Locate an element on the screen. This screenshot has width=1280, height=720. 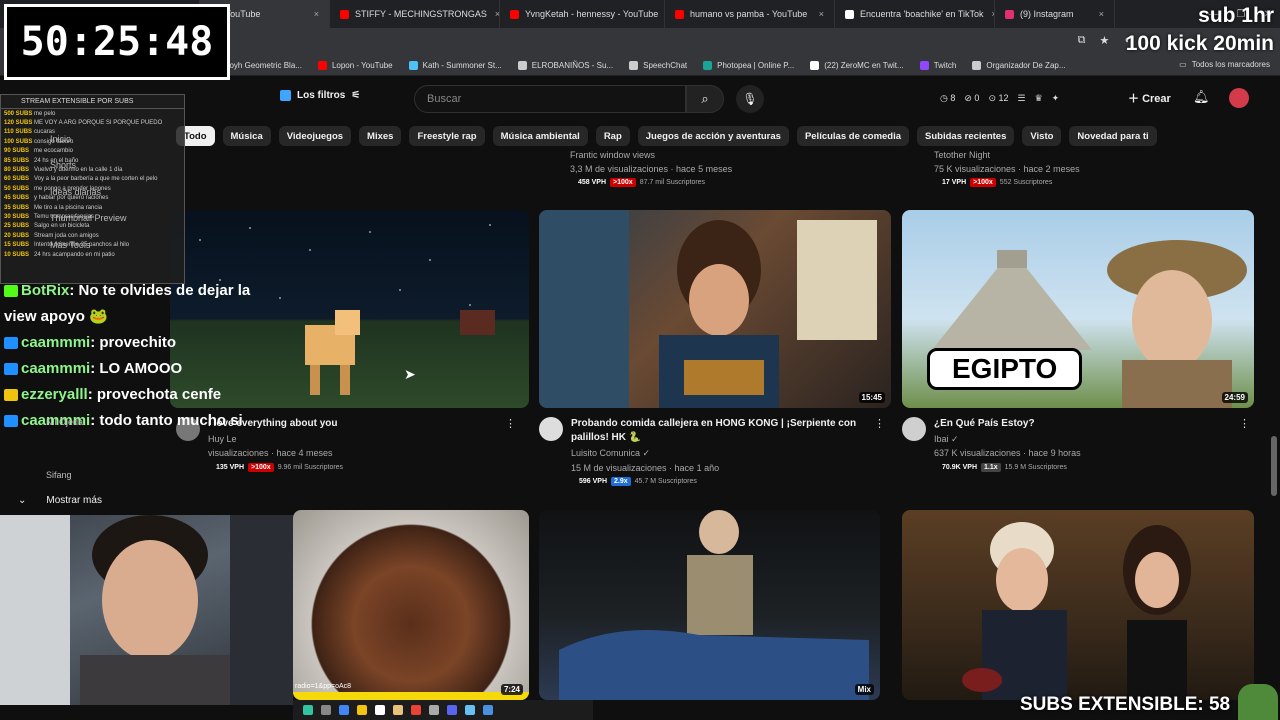
nav-shorts: Shorts is located at coordinates (63, 165).